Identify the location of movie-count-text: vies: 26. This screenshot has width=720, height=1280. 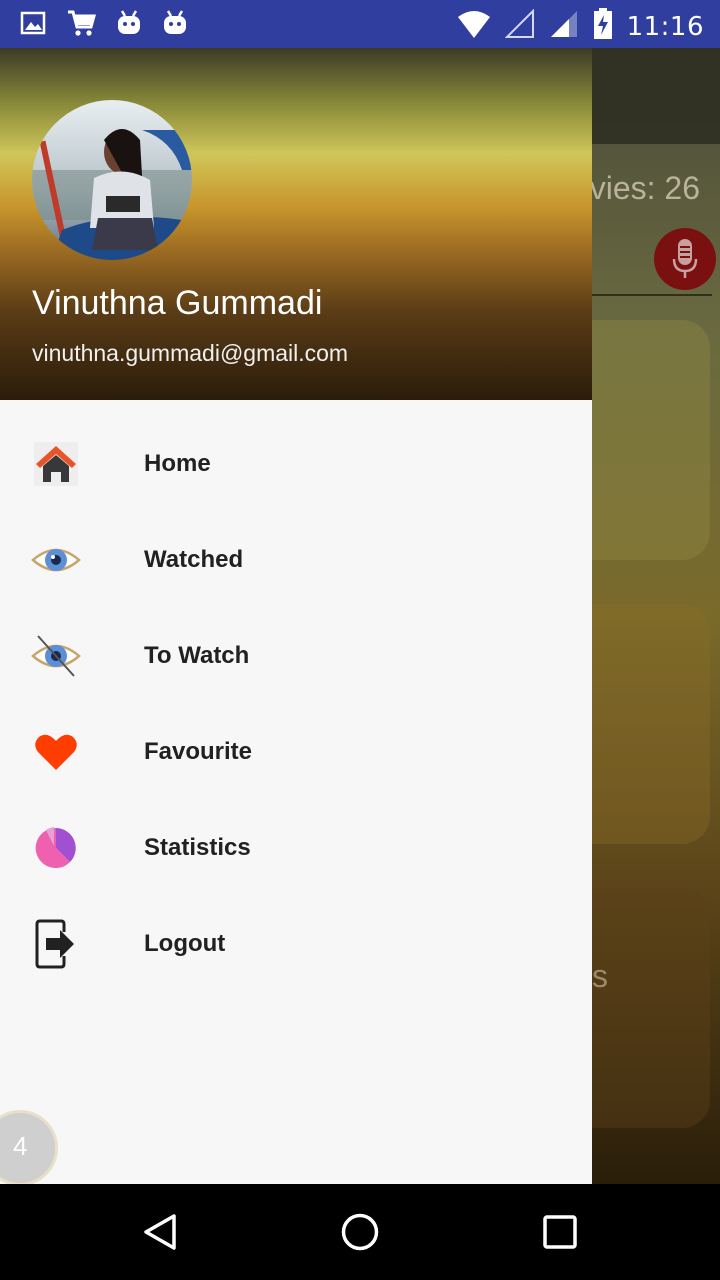
(644, 188).